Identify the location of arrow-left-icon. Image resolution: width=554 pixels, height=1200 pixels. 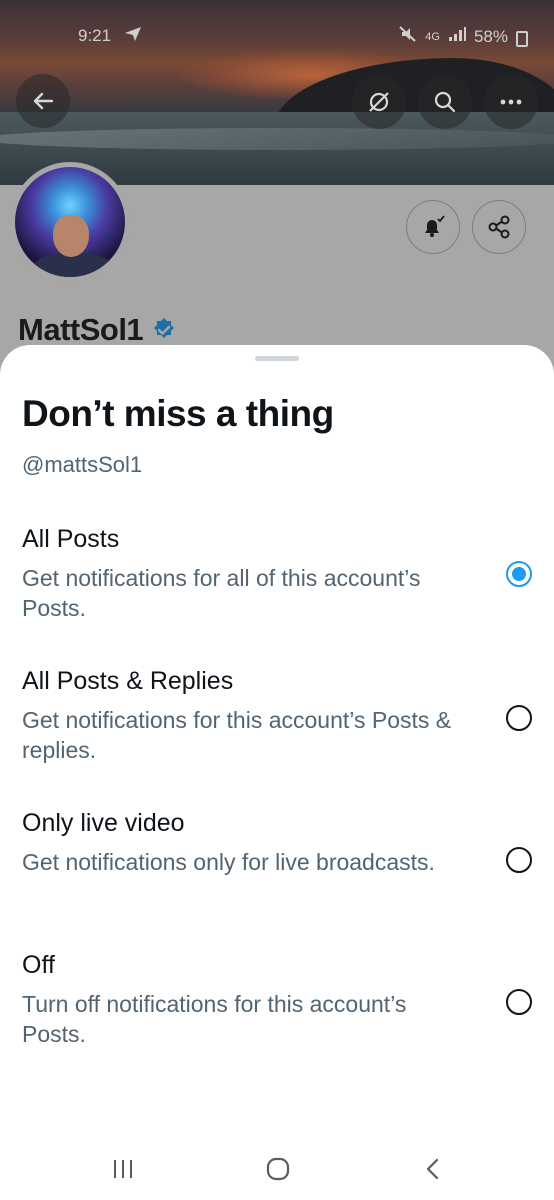
(43, 101).